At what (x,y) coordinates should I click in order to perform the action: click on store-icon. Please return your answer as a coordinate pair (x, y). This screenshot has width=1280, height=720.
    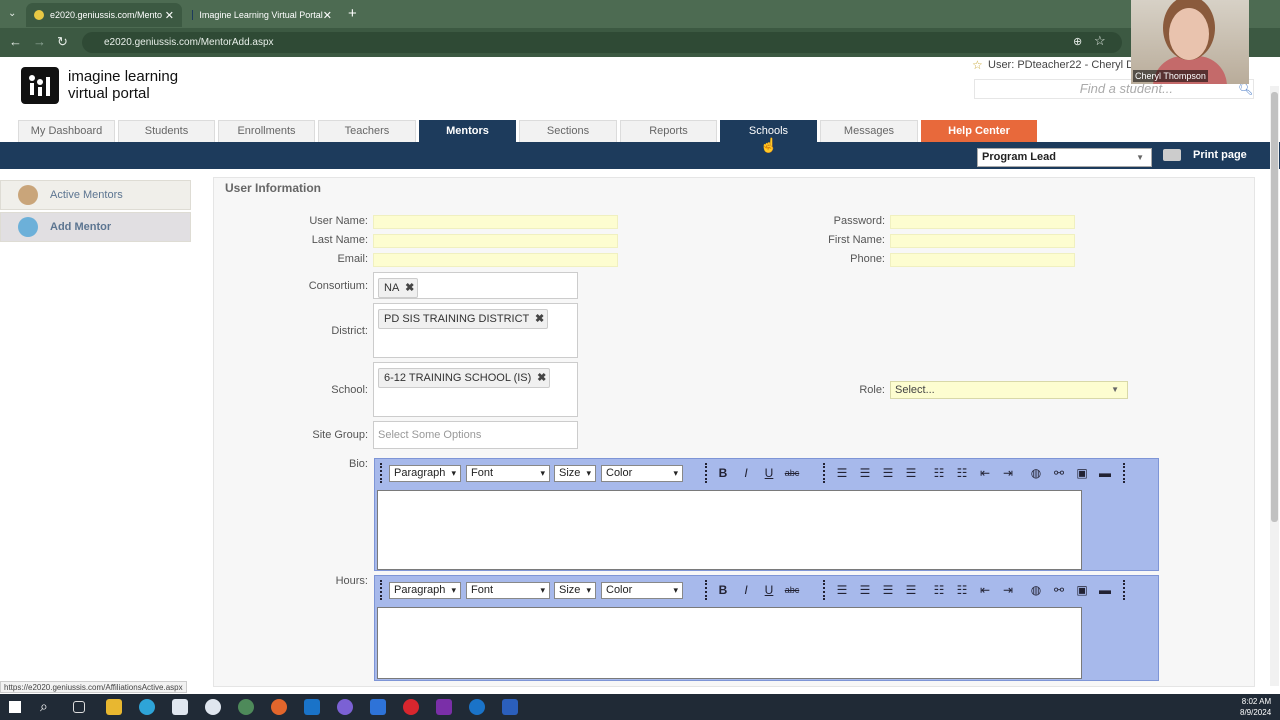
    Looking at the image, I should click on (180, 707).